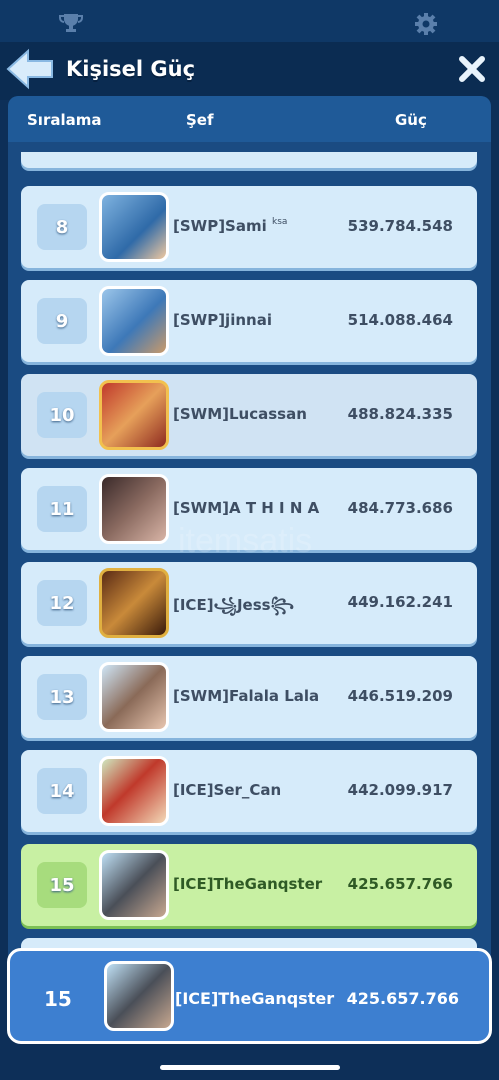 The image size is (499, 1080). I want to click on table-row-current-player: 15 [ICE]TheGanqster 425.657.766, so click(249, 885).